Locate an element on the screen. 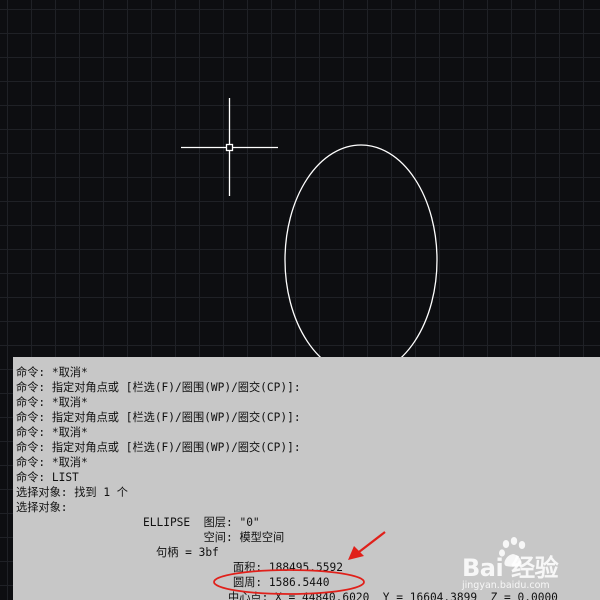 Image resolution: width=600 pixels, height=600 pixels. watermark-brand: Bai 经验 is located at coordinates (510, 568).